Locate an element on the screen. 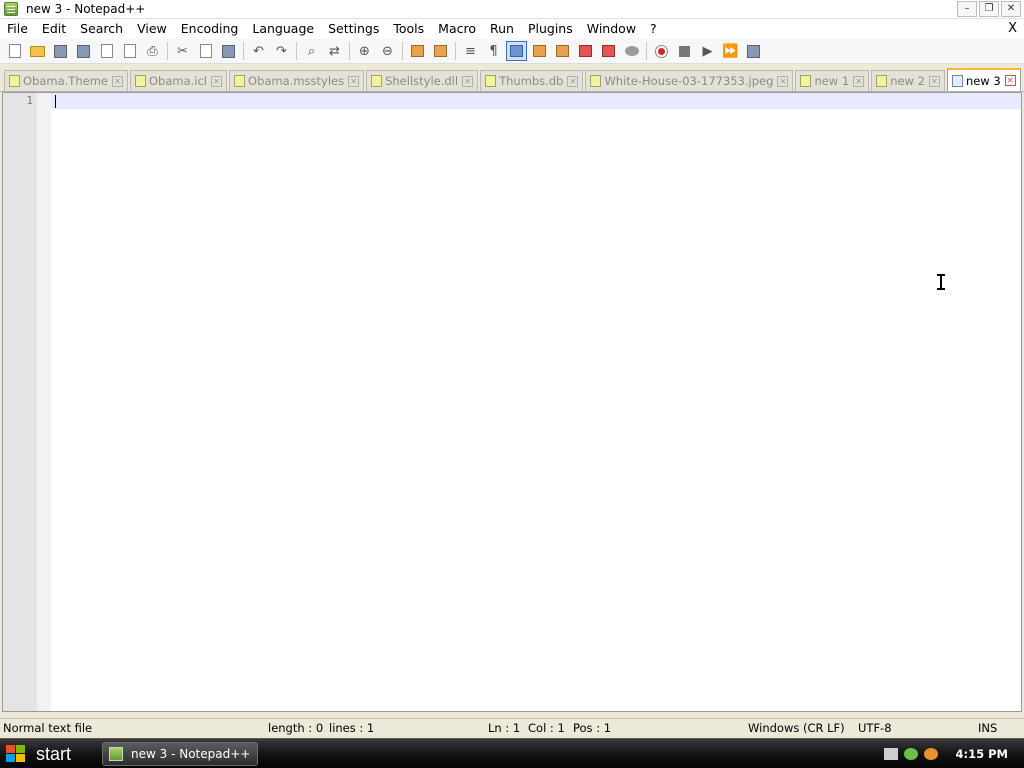  menu-search: Search is located at coordinates (101, 29).